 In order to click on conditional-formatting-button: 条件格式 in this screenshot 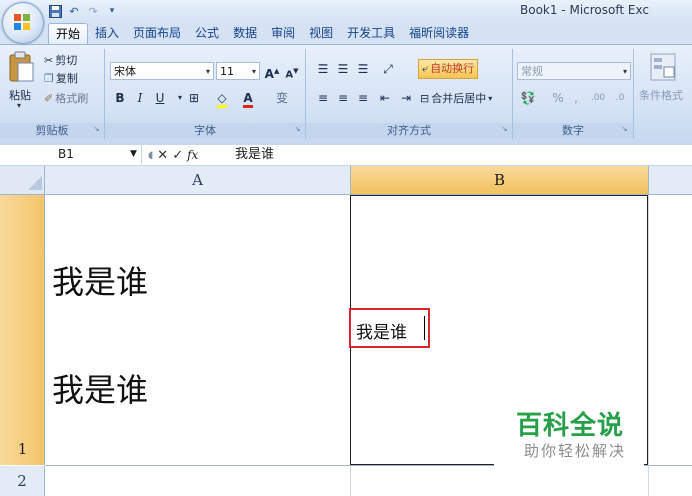, I will do `click(665, 82)`.